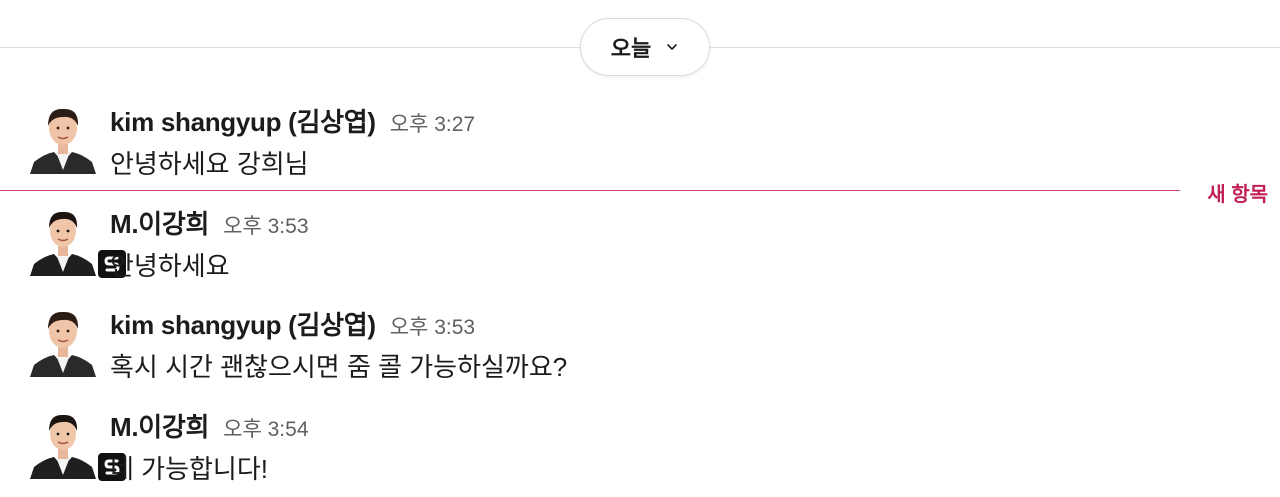 This screenshot has height=497, width=1280. I want to click on message-text: 혹시 시간 괜찮으시면 줌 콜 가능하실까요?, so click(339, 367).